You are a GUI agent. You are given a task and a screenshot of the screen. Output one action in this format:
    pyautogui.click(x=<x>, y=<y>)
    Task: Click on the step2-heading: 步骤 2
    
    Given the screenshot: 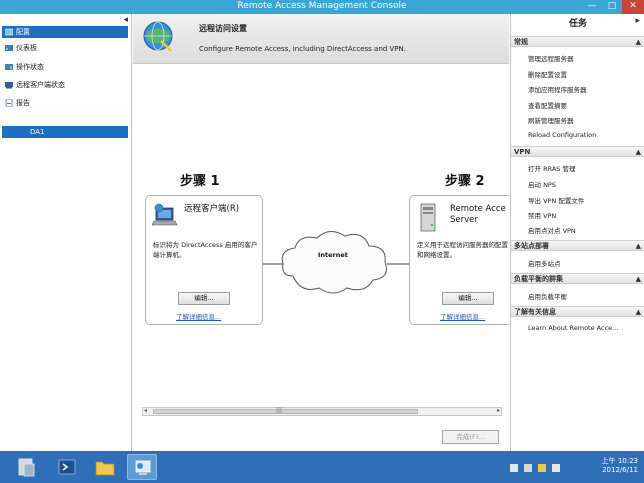 What is the action you would take?
    pyautogui.click(x=465, y=181)
    